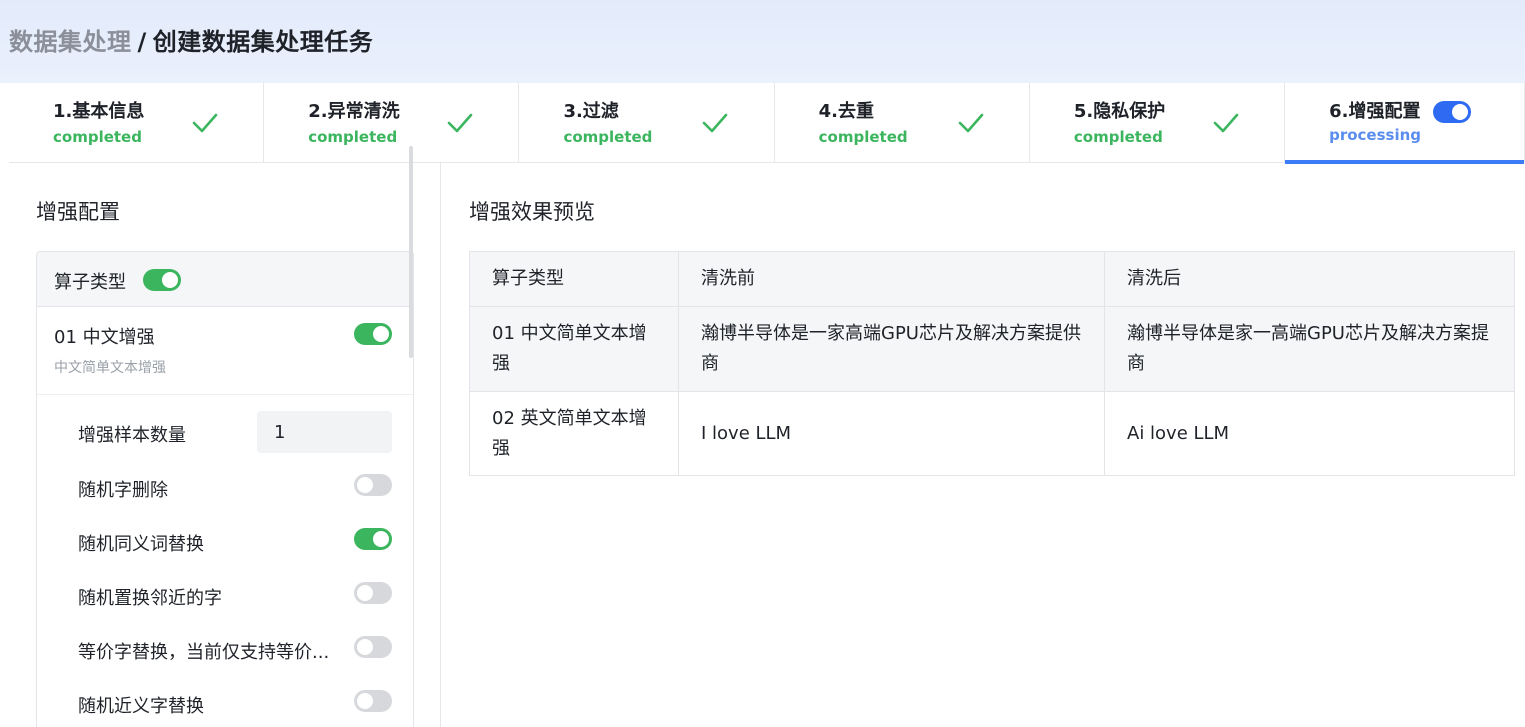 Image resolution: width=1525 pixels, height=727 pixels. Describe the element at coordinates (762, 41) in the screenshot. I see `page-header: 数据集处理 / 创建数据集处理任务` at that location.